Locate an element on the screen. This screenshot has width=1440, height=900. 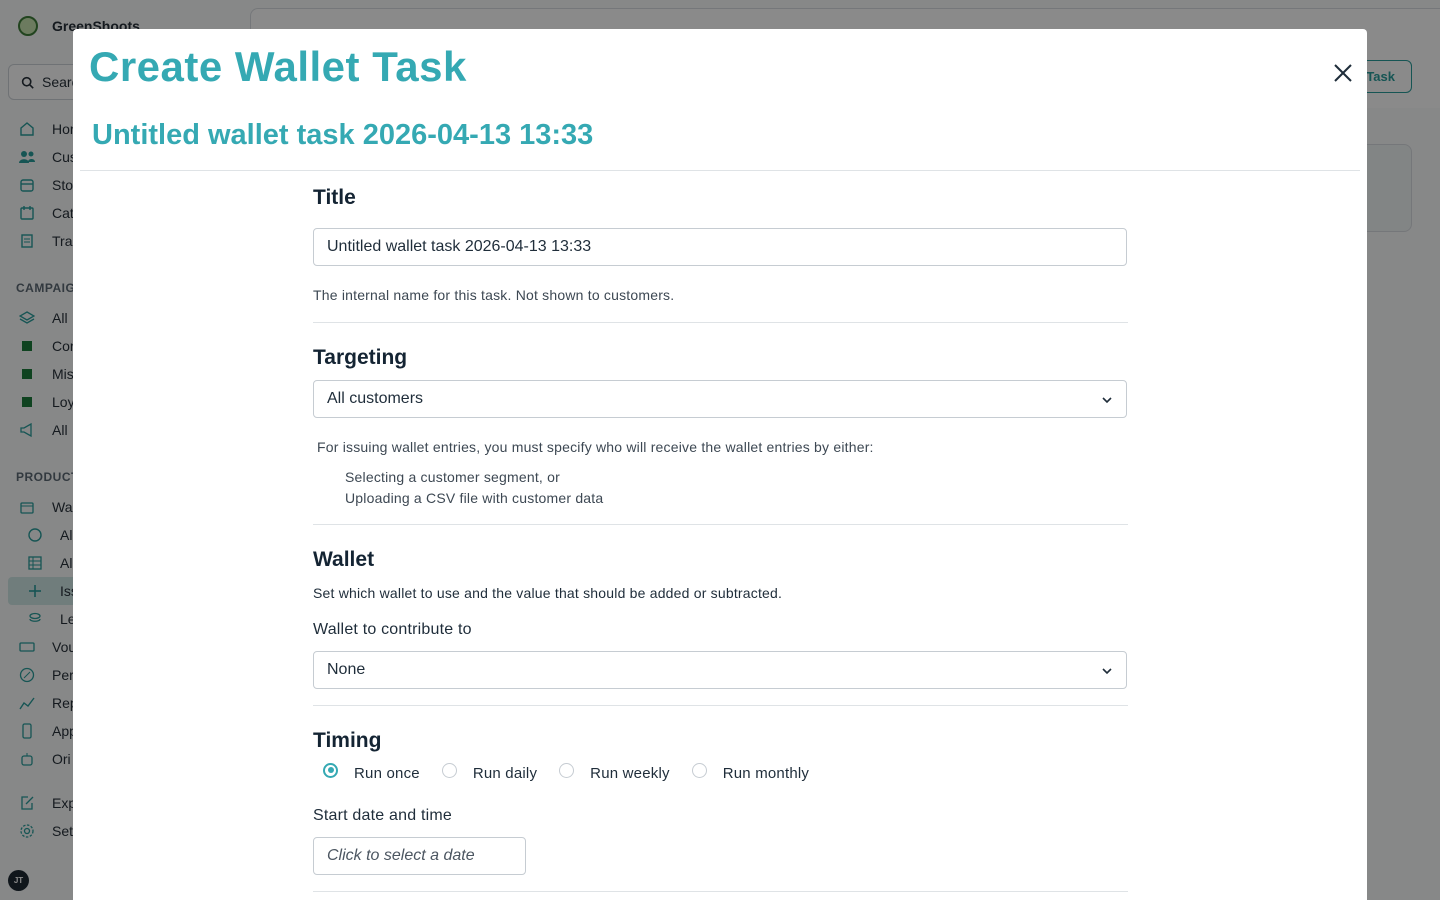
radio-label: Run daily is located at coordinates (505, 773).